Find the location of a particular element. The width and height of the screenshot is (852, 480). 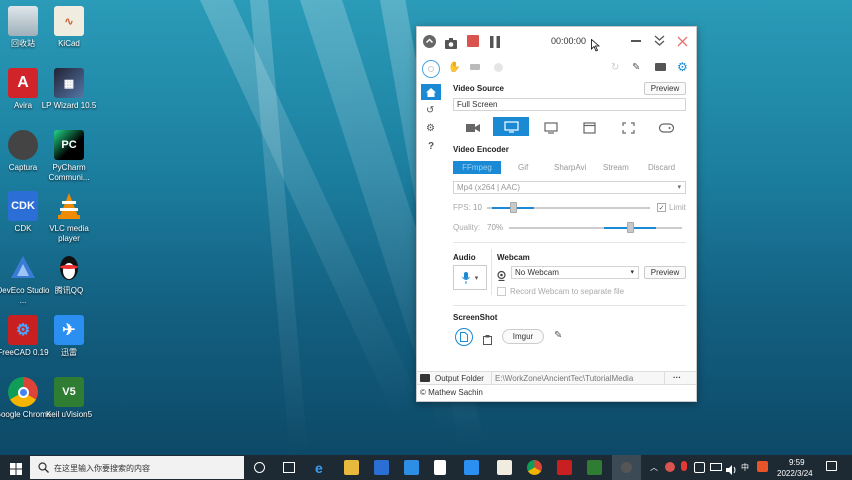

pencil-edit-icon: ✎ is located at coordinates (558, 335).